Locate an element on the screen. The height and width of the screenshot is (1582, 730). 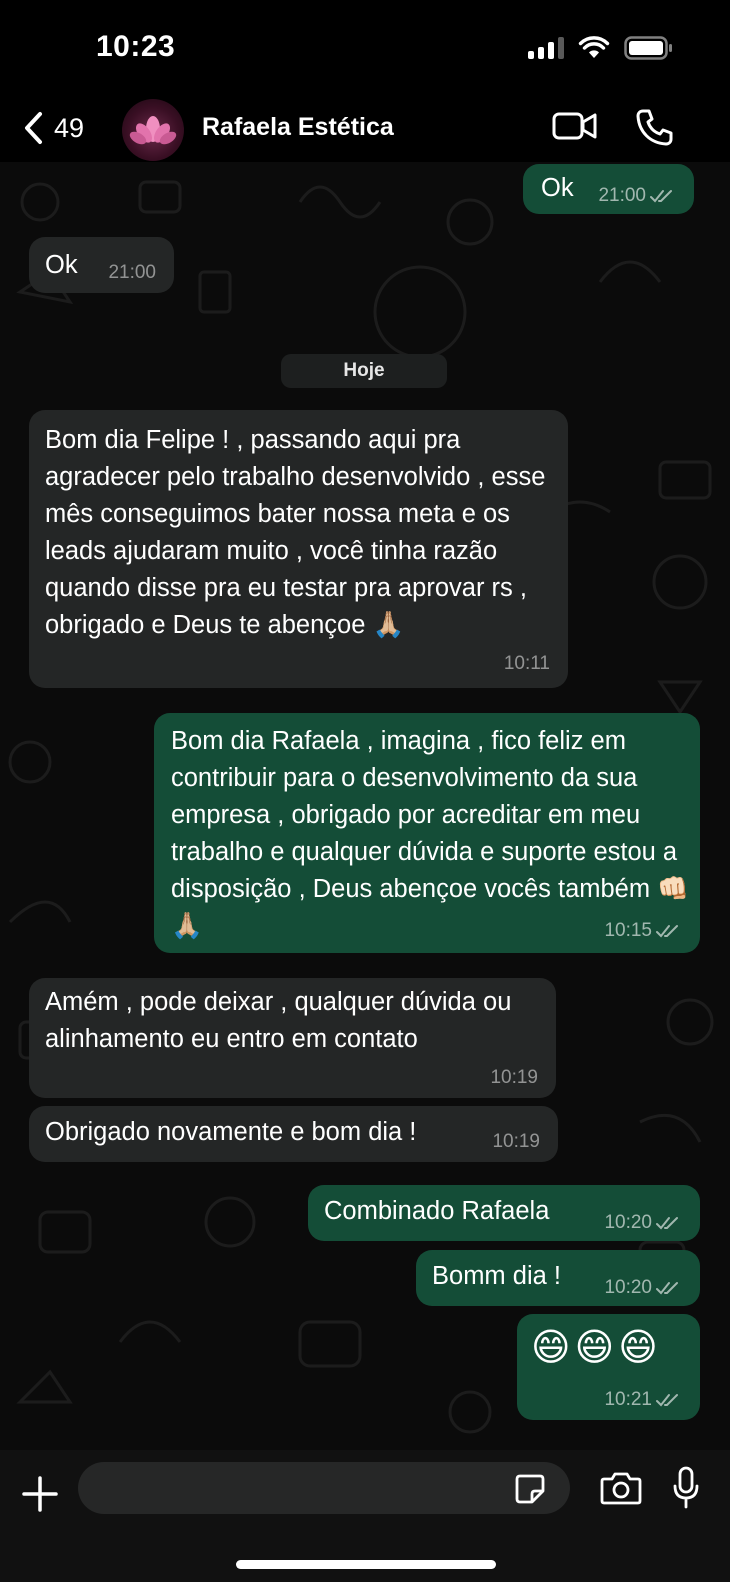
sticker-icon is located at coordinates (530, 1489).